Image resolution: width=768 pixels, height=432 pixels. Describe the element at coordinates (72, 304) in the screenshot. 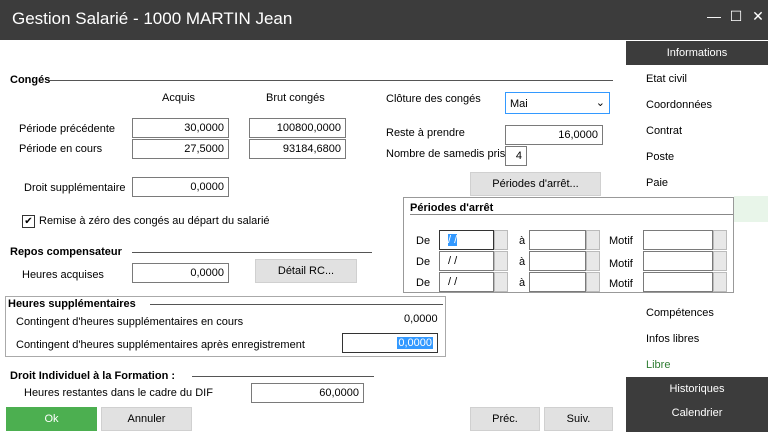

I see `heures-sup-title: Heures supplémentaires` at that location.